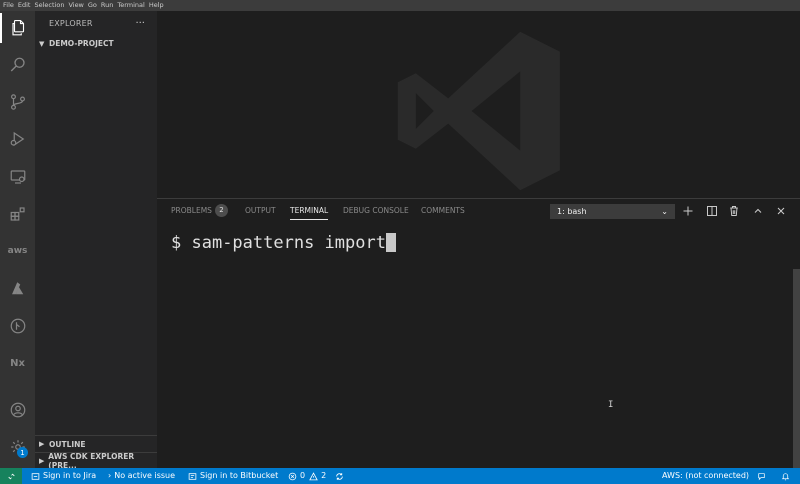 This screenshot has width=800, height=484. I want to click on terminal-select: 1: bash ⌄, so click(612, 211).